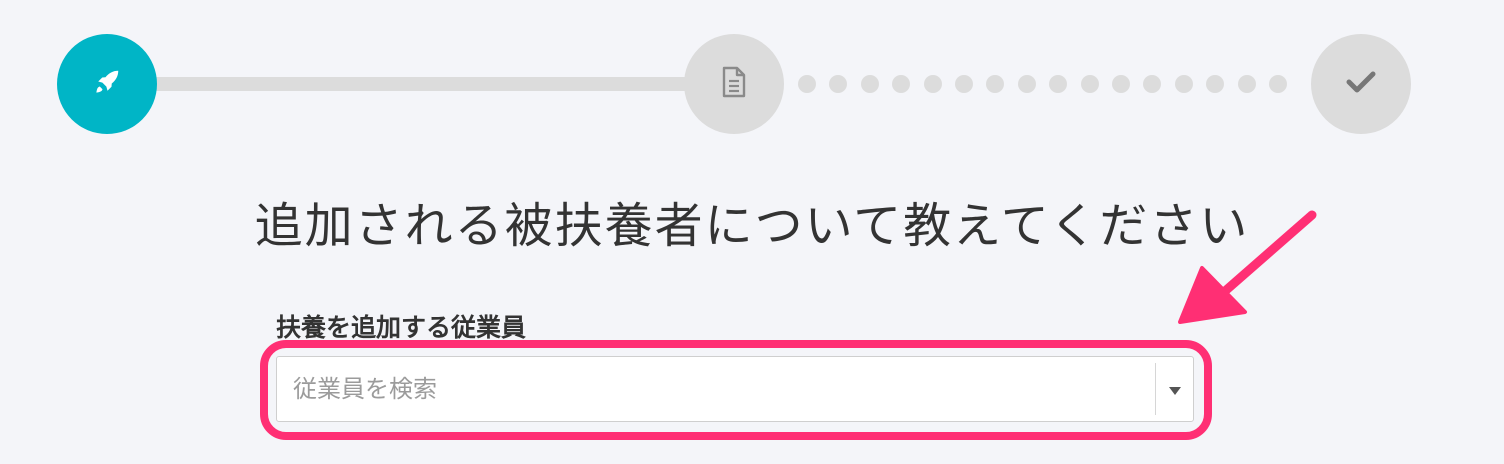  I want to click on caret-down-icon, so click(1174, 389).